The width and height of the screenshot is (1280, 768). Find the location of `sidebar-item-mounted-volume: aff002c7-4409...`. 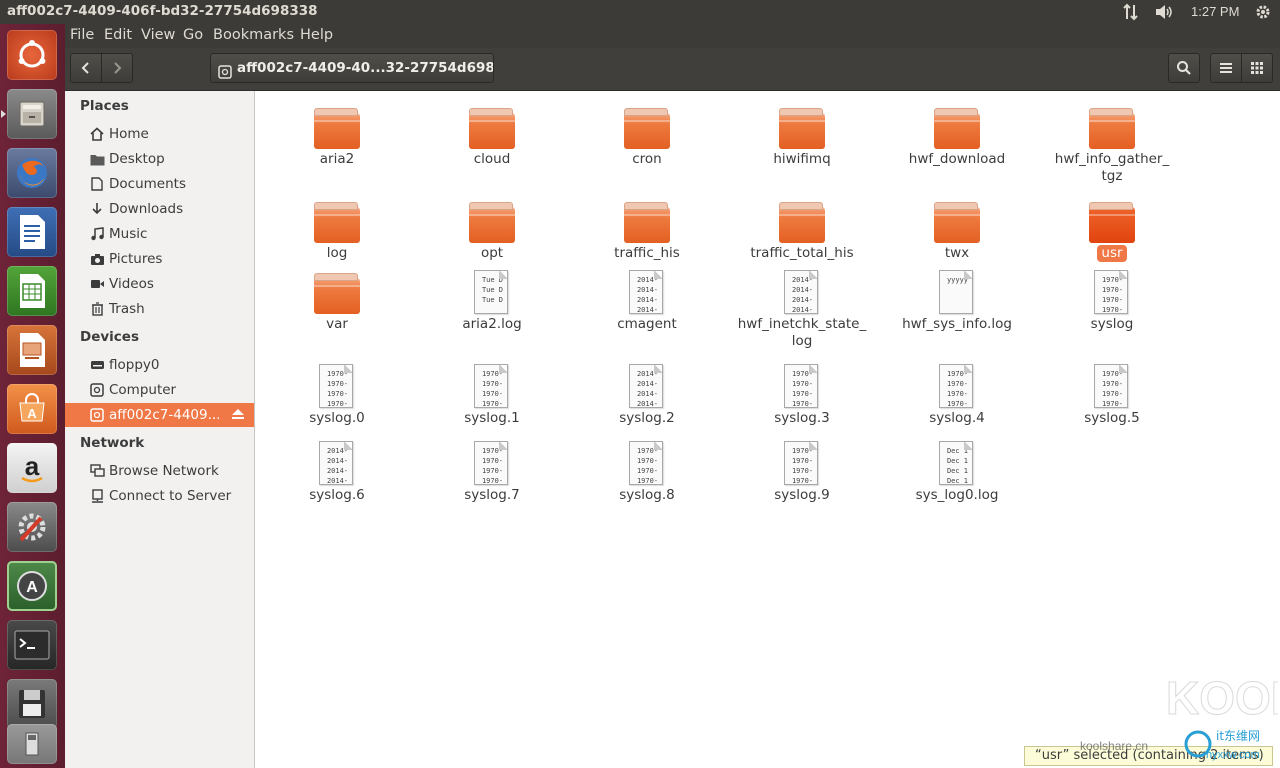

sidebar-item-mounted-volume: aff002c7-4409... is located at coordinates (159, 415).